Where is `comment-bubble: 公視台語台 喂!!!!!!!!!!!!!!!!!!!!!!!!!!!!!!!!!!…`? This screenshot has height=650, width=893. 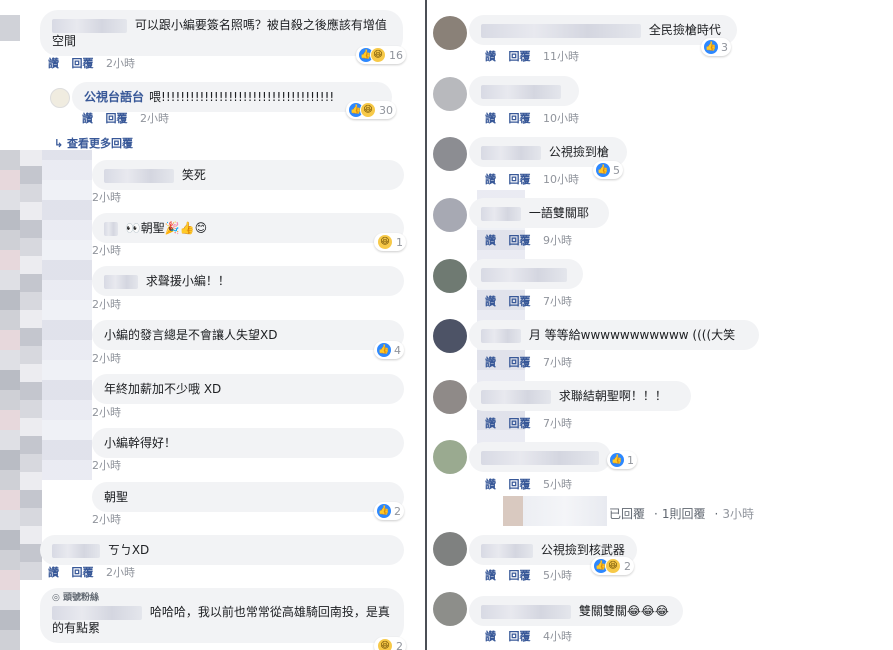 comment-bubble: 公視台語台 喂!!!!!!!!!!!!!!!!!!!!!!!!!!!!!!!!!!… is located at coordinates (232, 97).